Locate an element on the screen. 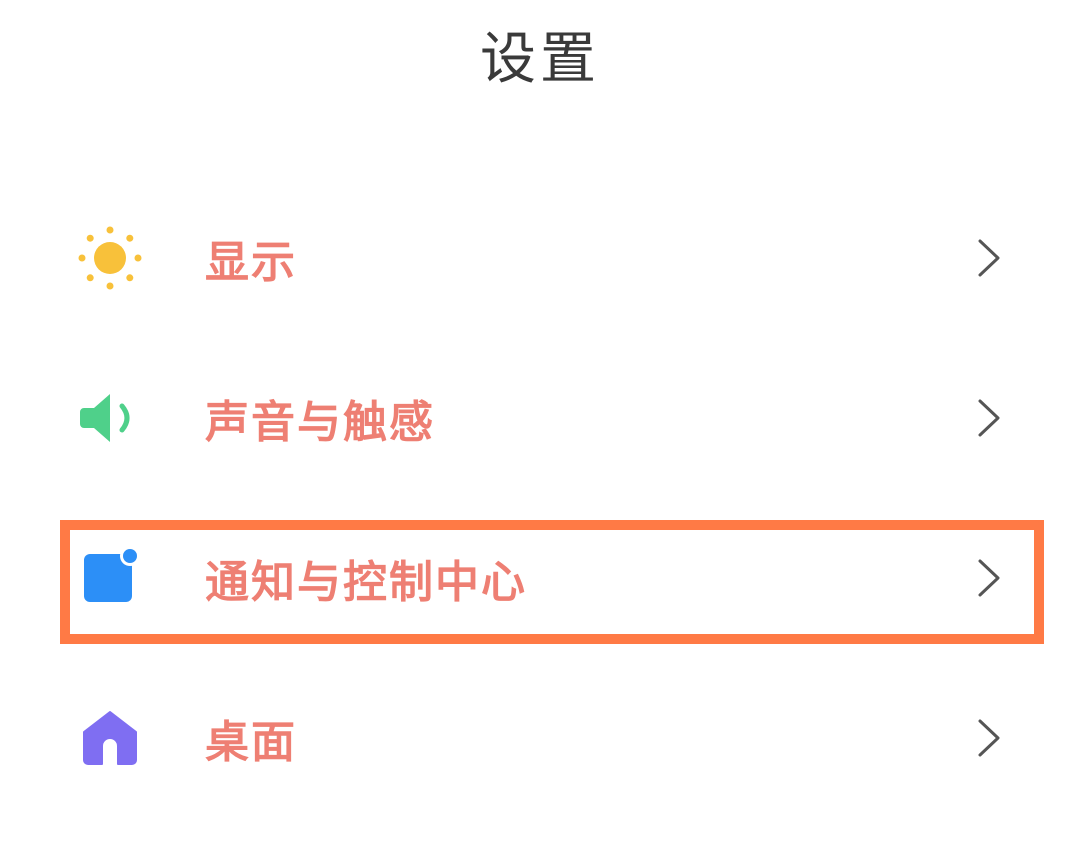  settings-item-label: 桌面 is located at coordinates (251, 742).